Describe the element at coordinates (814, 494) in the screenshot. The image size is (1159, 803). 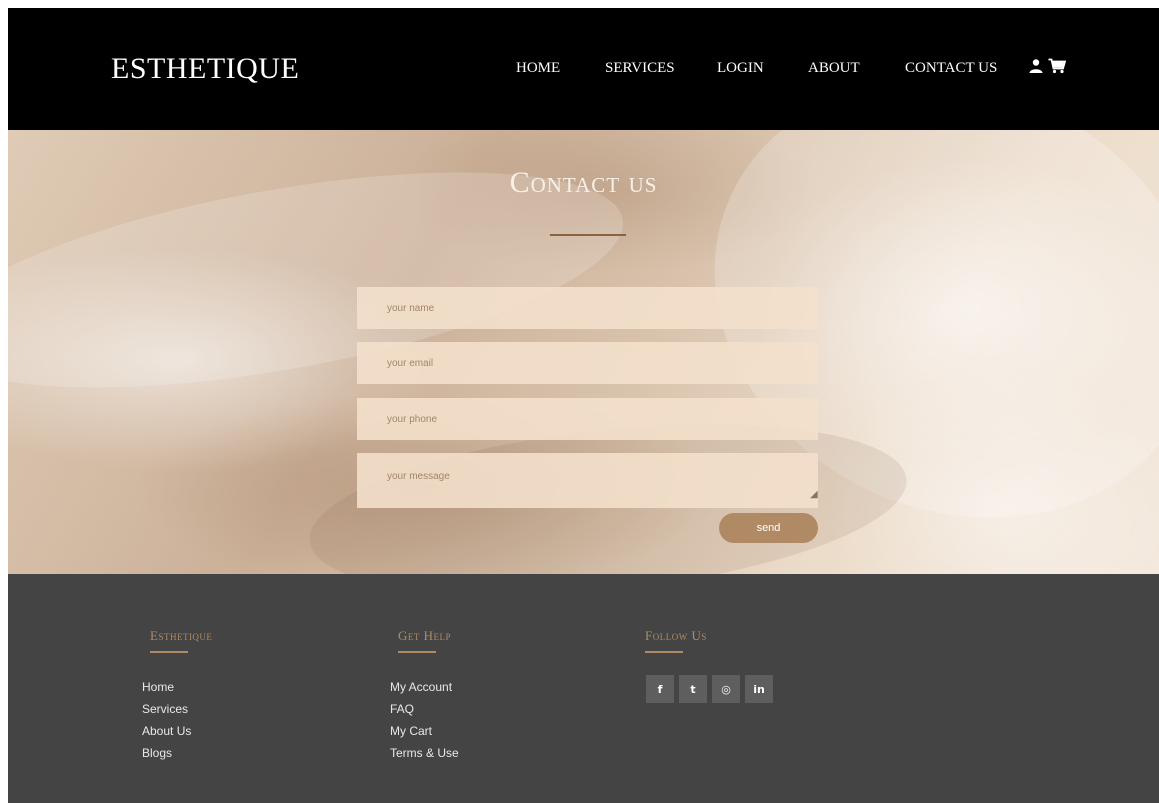
I see `resize-handle-icon: ◢` at that location.